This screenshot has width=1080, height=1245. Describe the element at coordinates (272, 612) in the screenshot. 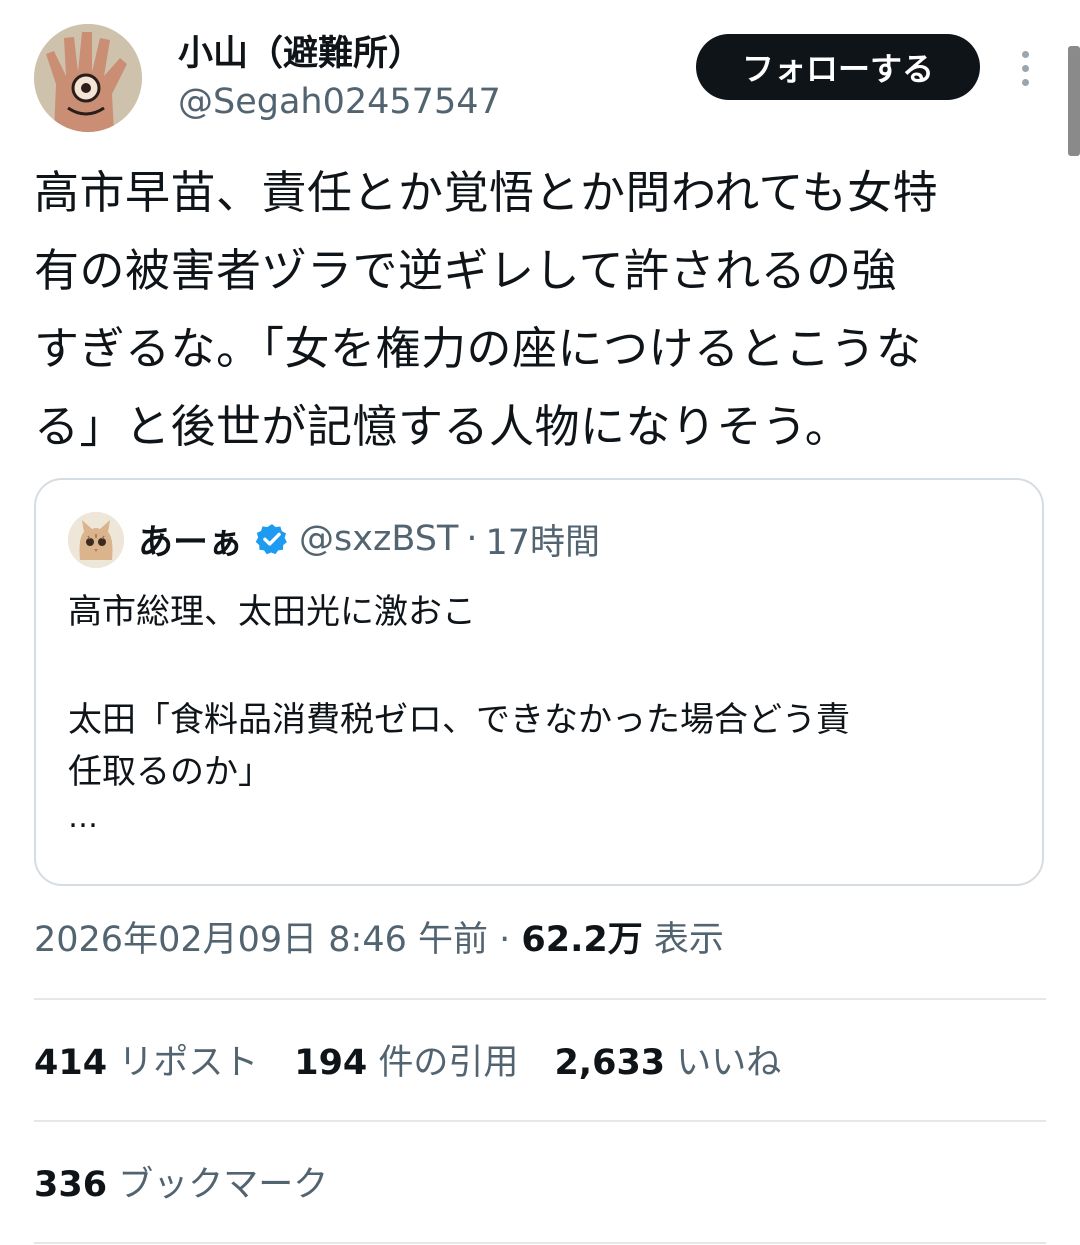

I see `quoted-tweet-line: 高市総理、太田光に激おこ` at that location.